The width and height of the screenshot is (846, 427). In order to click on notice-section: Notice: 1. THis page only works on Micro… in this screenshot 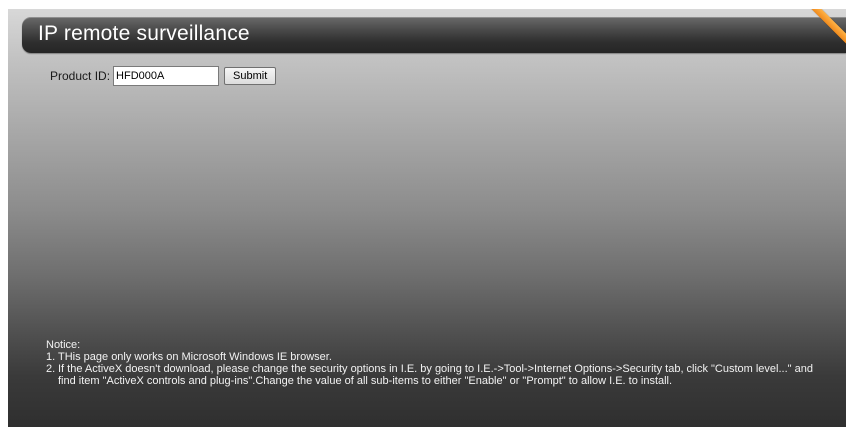, I will do `click(436, 363)`.